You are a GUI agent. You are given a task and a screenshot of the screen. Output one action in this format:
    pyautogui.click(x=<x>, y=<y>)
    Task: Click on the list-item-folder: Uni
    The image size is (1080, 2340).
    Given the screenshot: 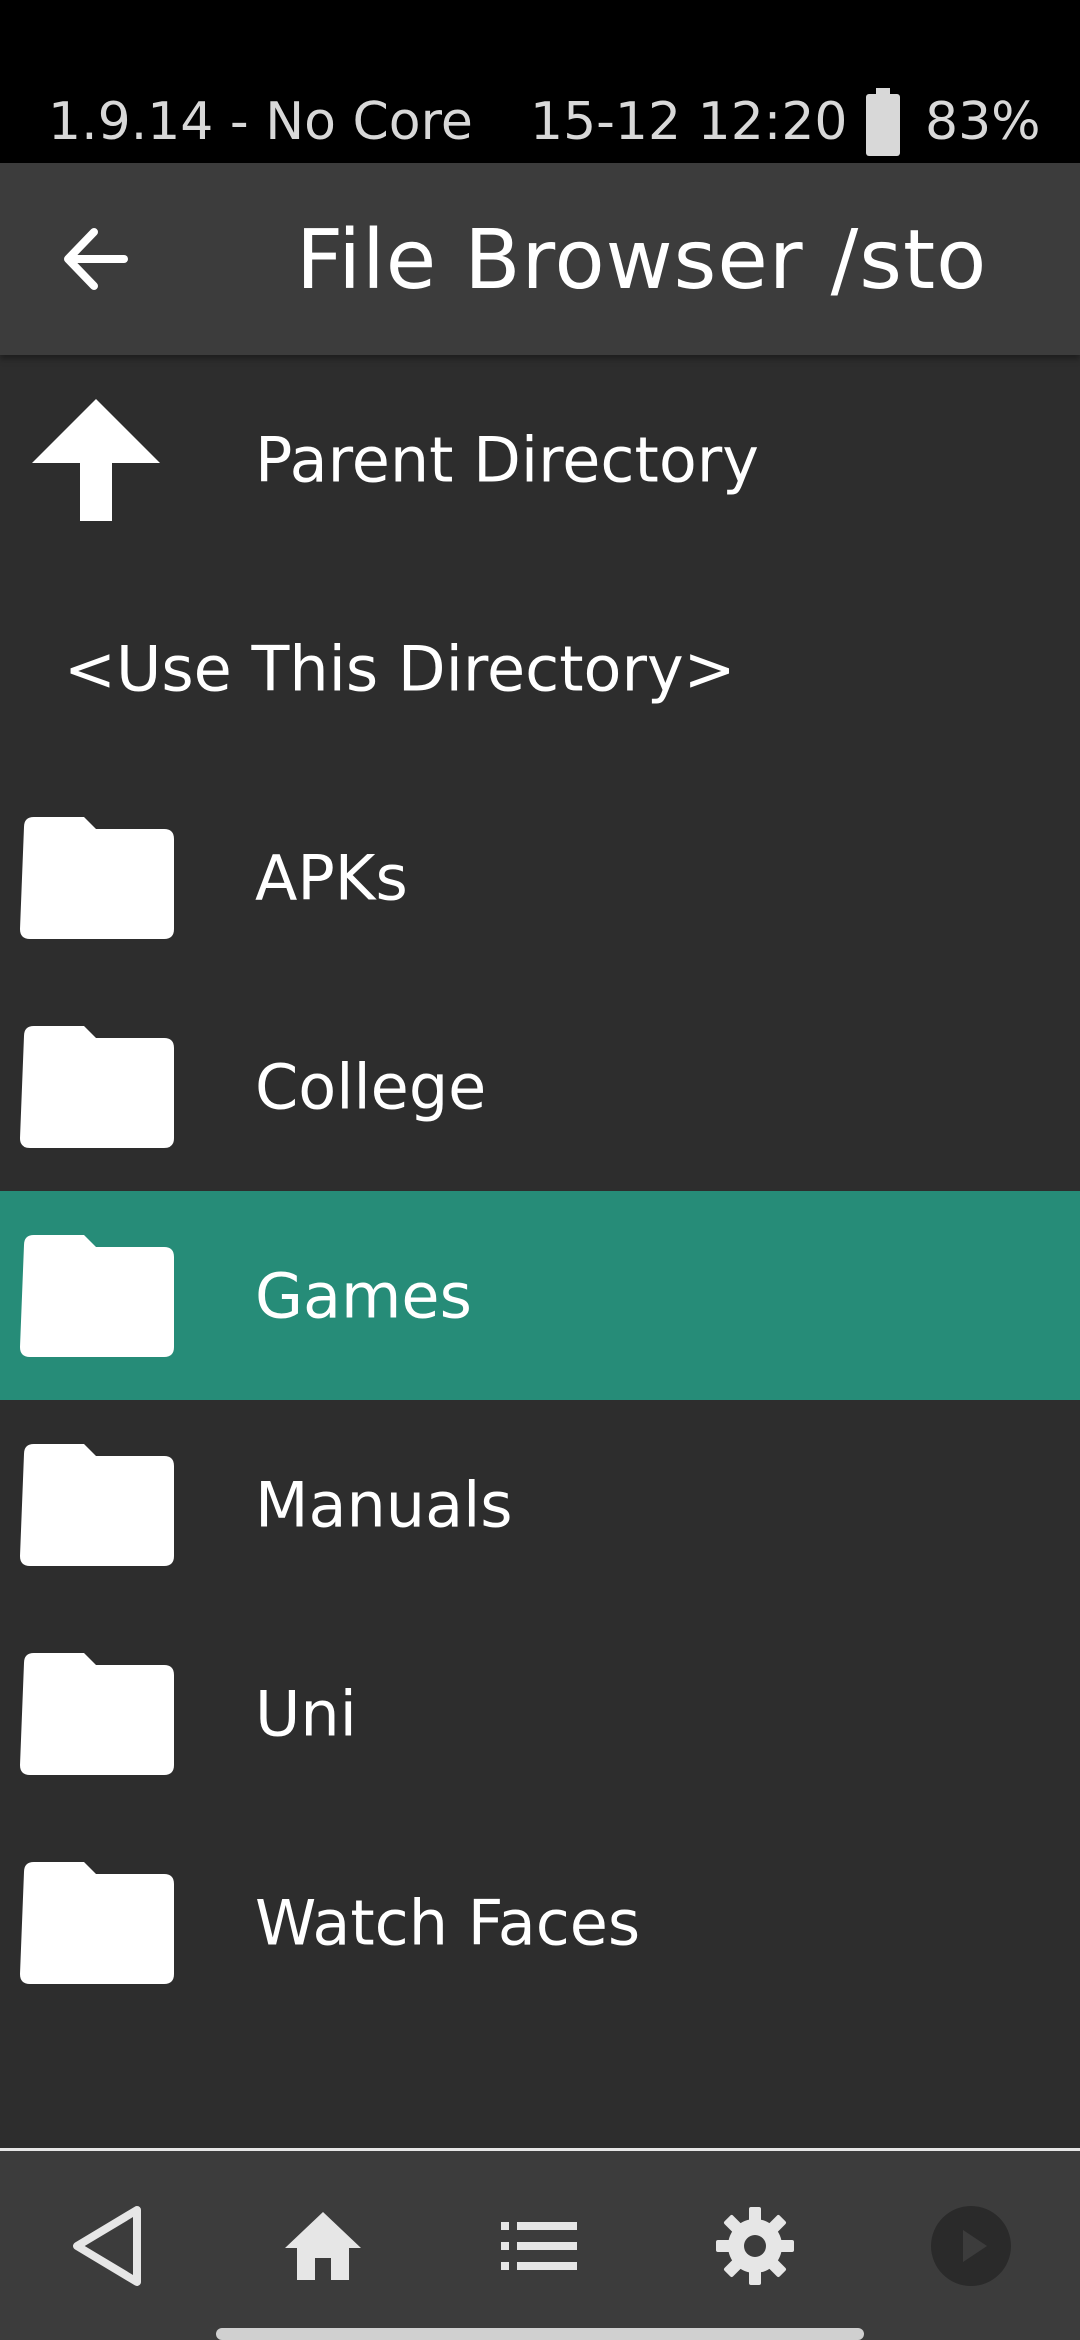 What is the action you would take?
    pyautogui.click(x=540, y=1713)
    